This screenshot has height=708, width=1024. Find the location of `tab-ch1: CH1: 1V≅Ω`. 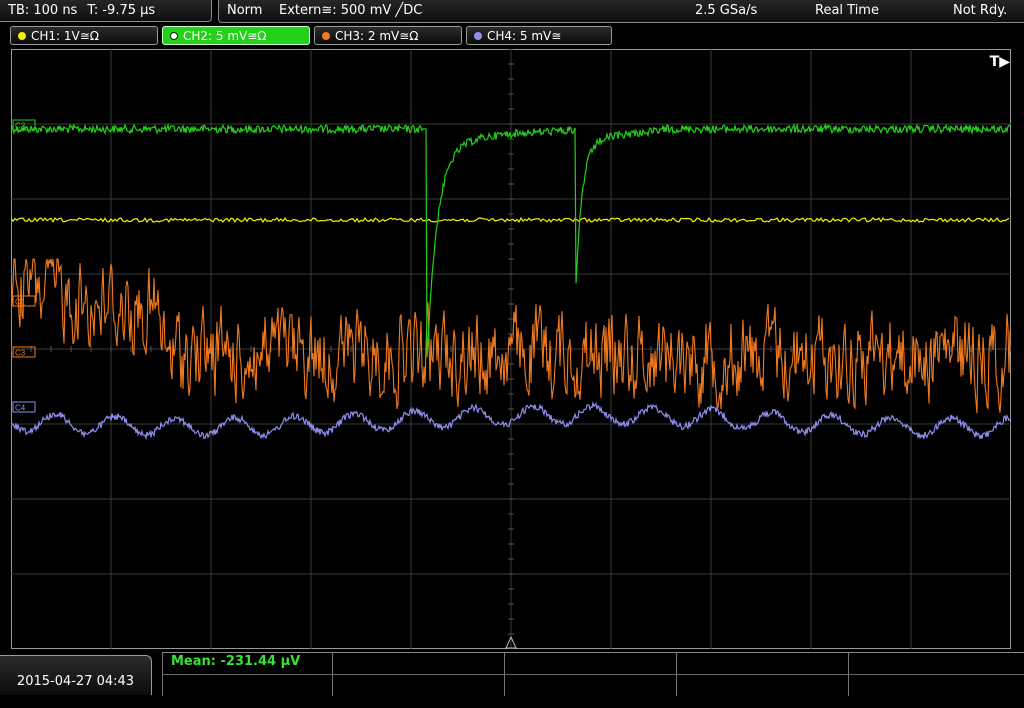

tab-ch1: CH1: 1V≅Ω is located at coordinates (84, 35).